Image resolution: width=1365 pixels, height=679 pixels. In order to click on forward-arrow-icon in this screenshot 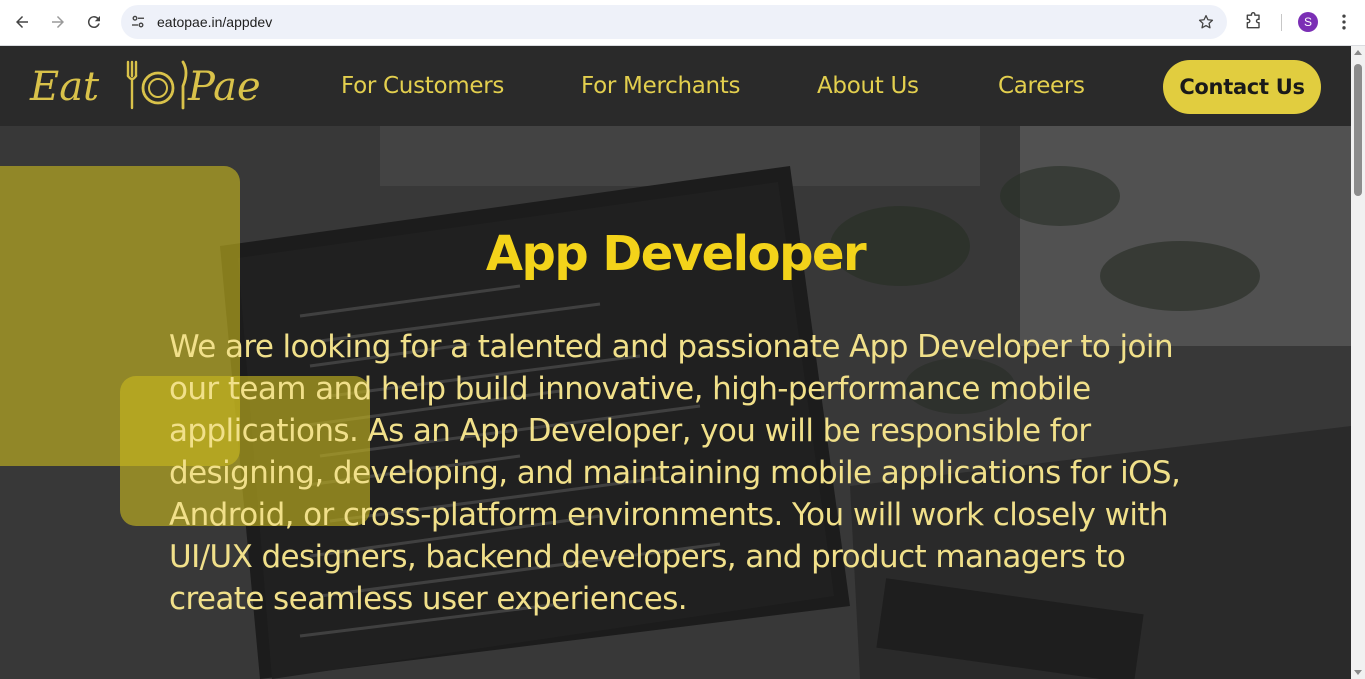, I will do `click(58, 22)`.